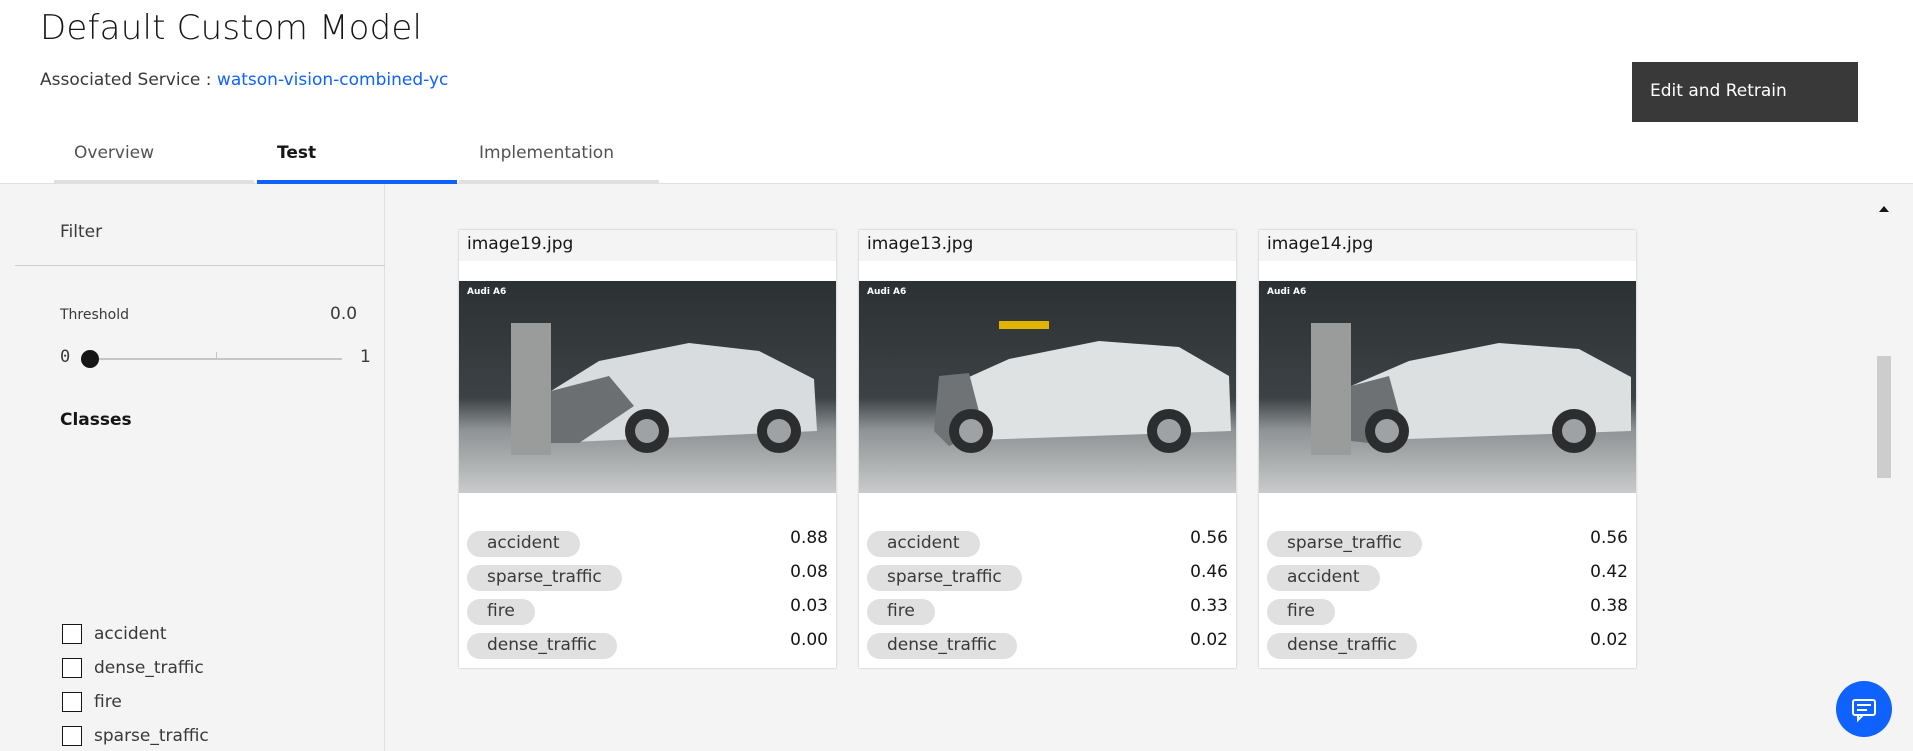  What do you see at coordinates (1745, 92) in the screenshot?
I see `edit-and-retrain-button: Edit and Retrain` at bounding box center [1745, 92].